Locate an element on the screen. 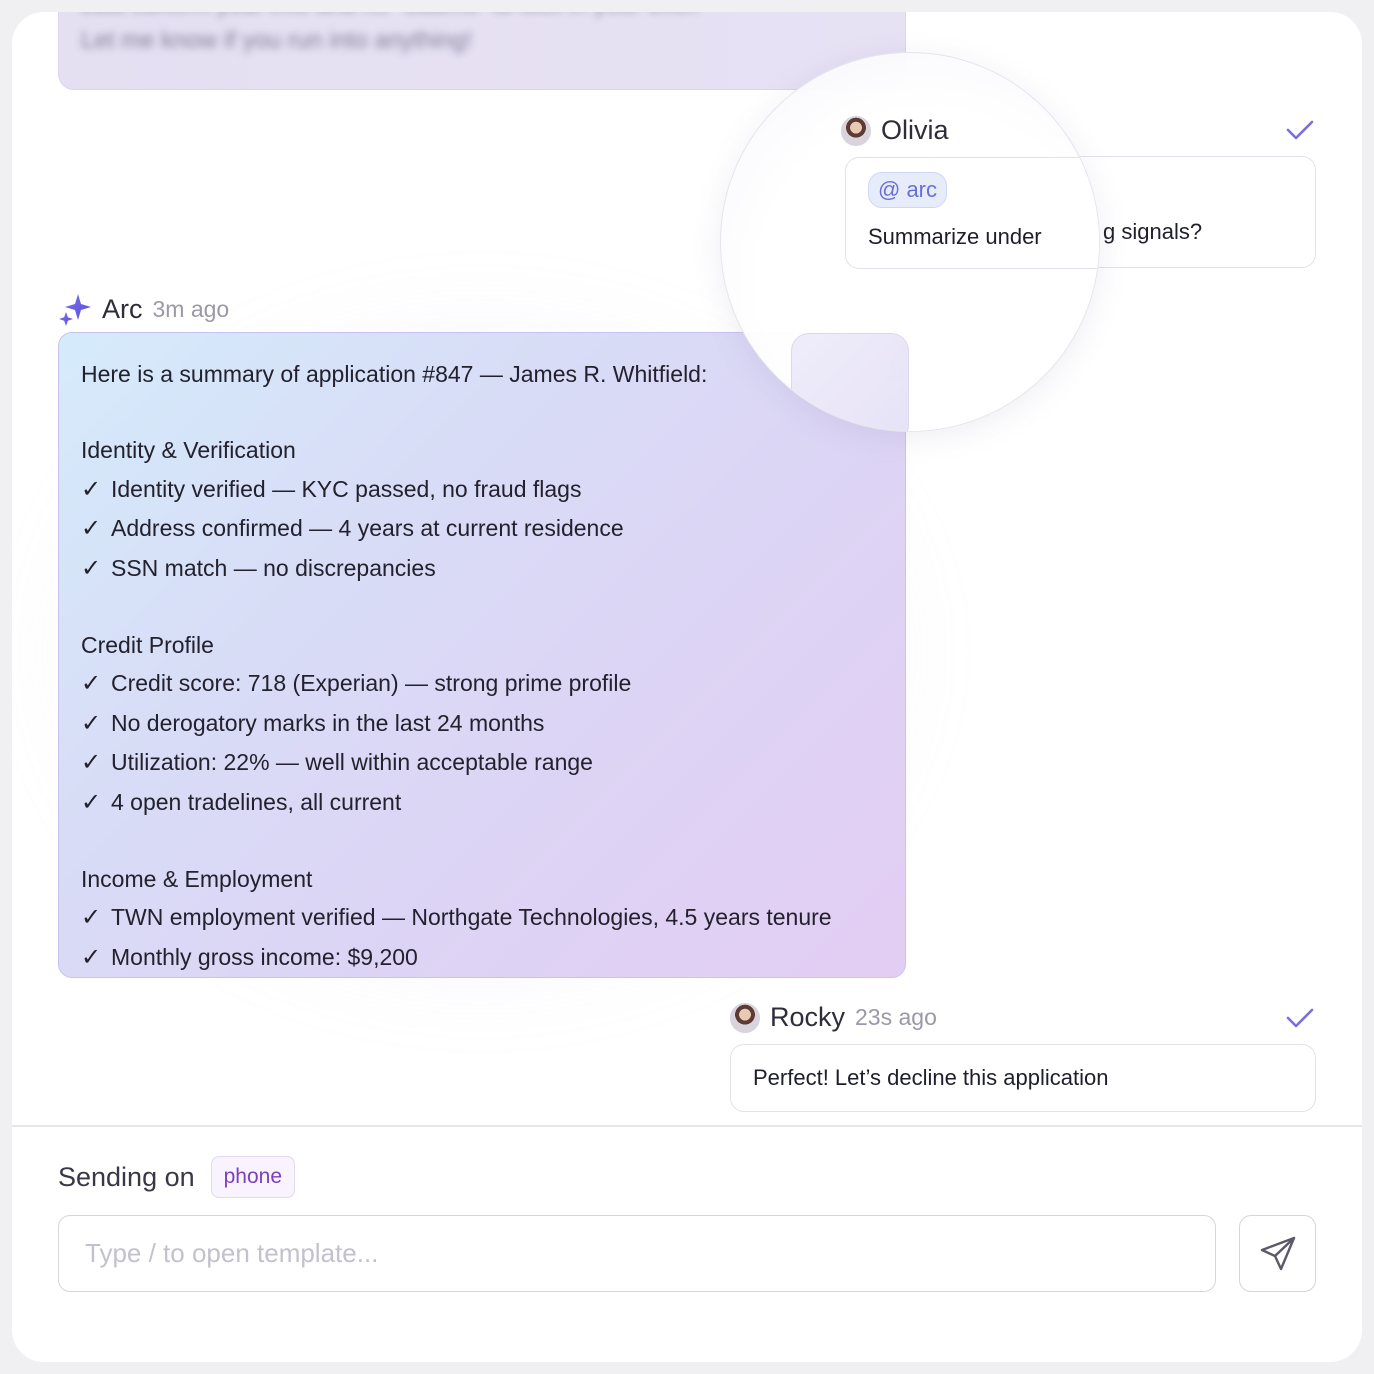 The image size is (1374, 1374). arc-timestamp: 3m ago is located at coordinates (191, 308).